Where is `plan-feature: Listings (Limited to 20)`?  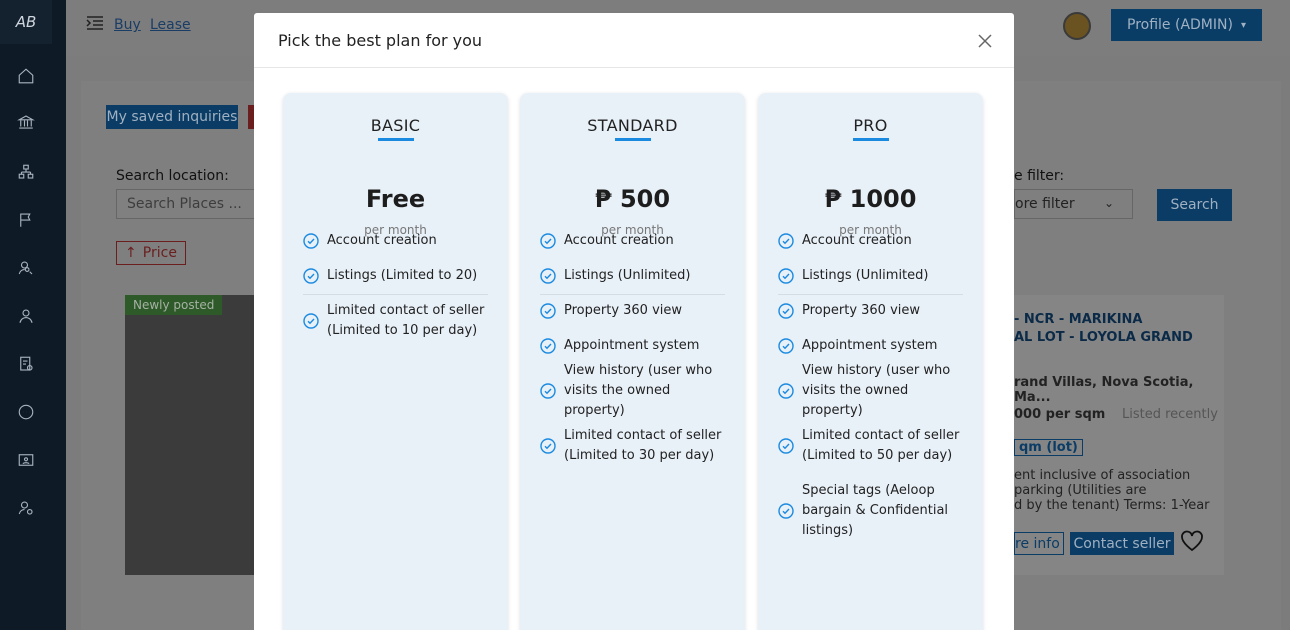
plan-feature: Listings (Limited to 20) is located at coordinates (395, 276).